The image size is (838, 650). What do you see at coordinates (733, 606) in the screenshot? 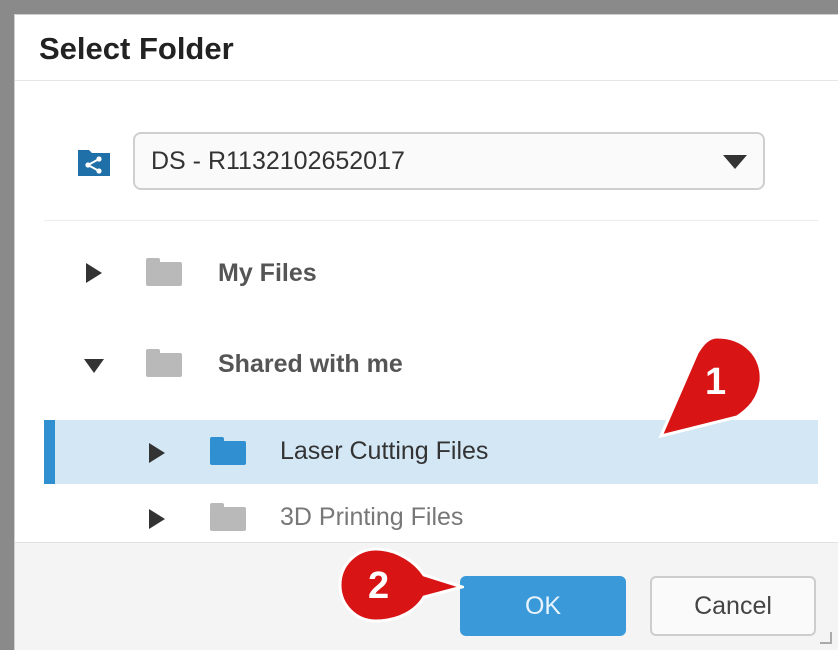
I see `cancel-button: Cancel` at bounding box center [733, 606].